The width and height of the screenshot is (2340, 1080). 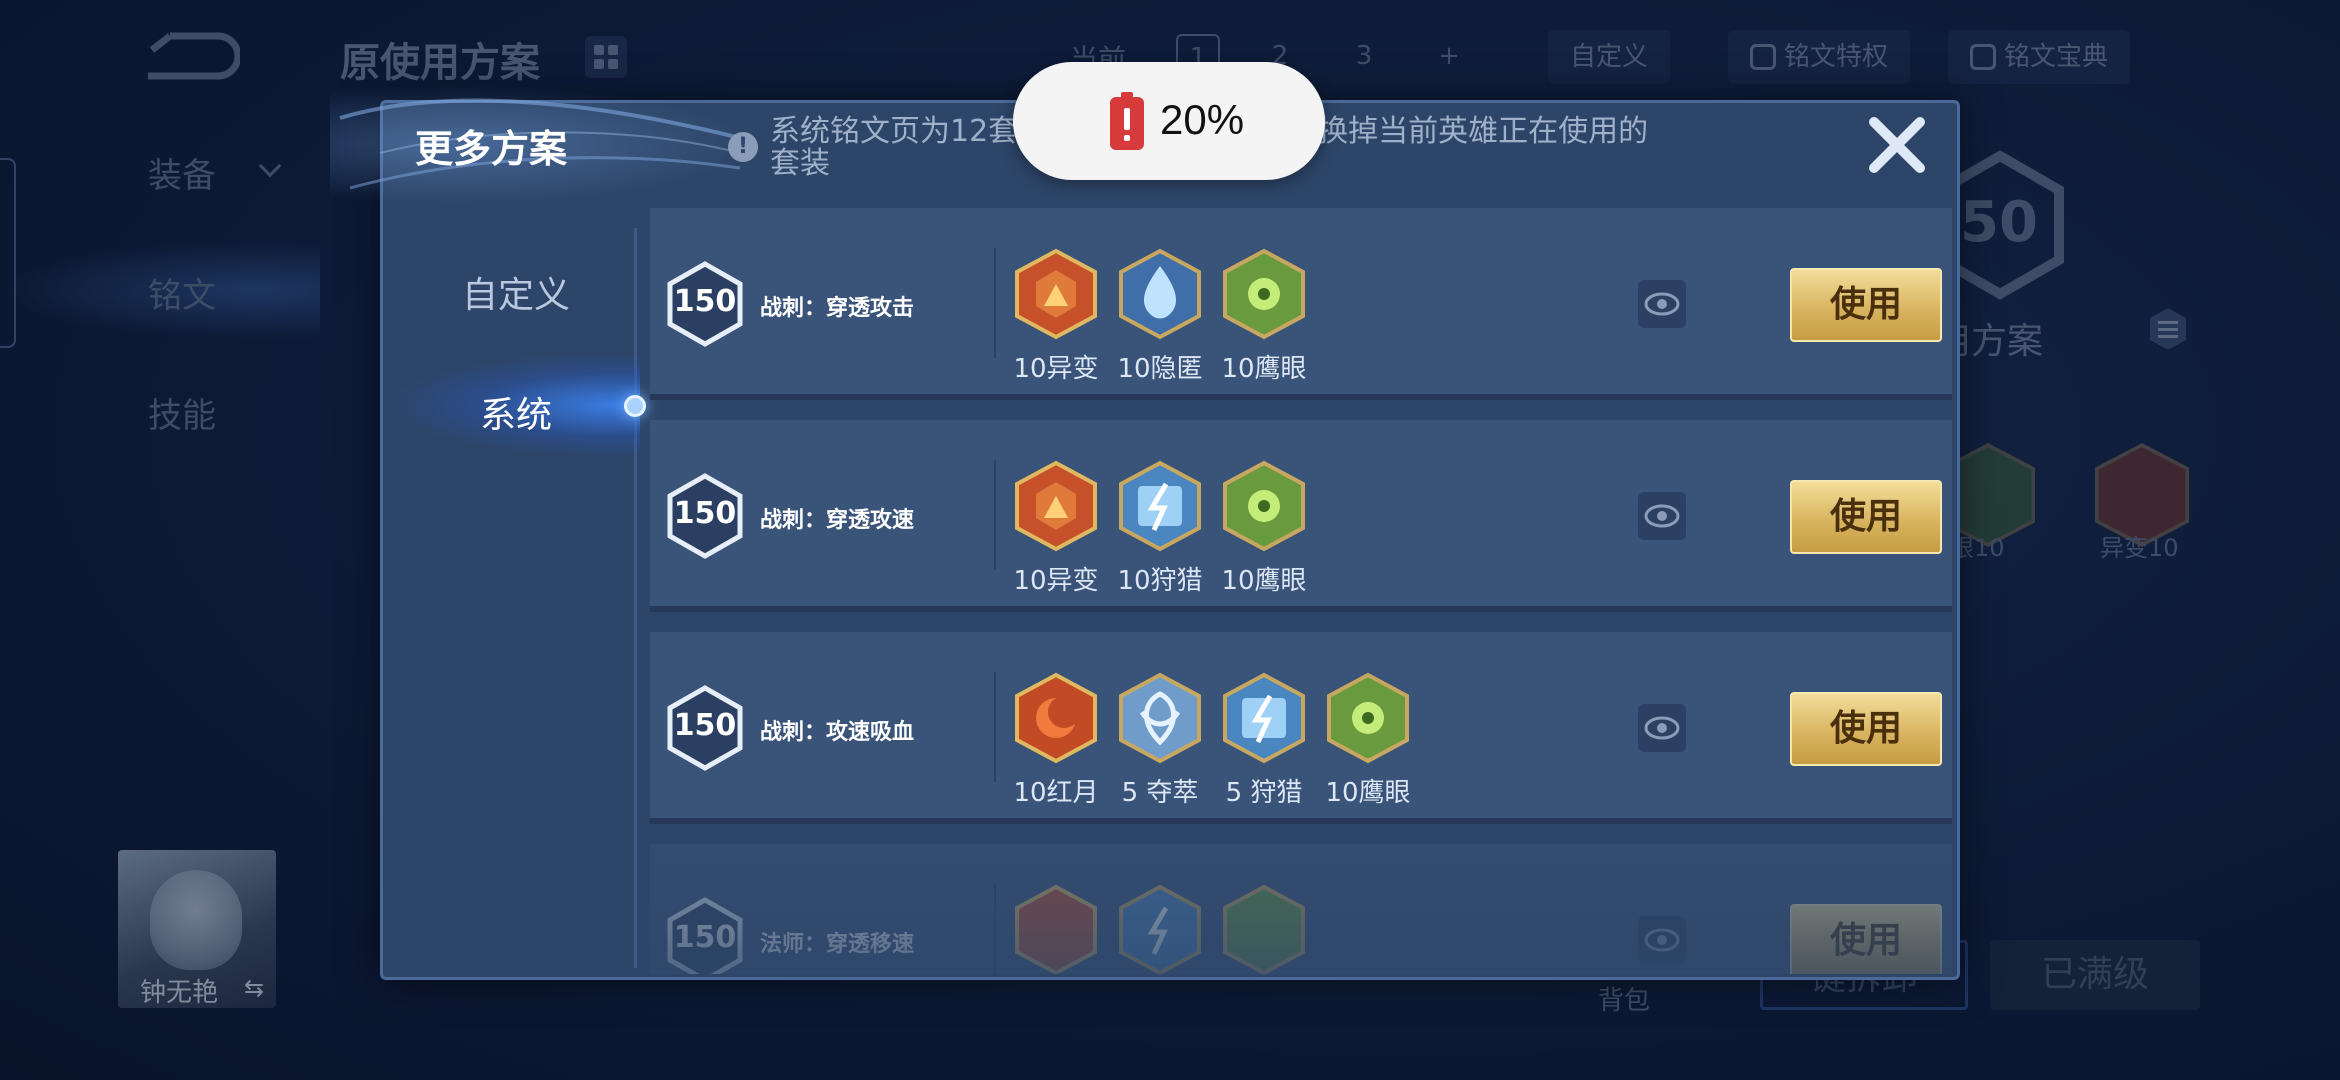 I want to click on rune-red-icon, so click(x=1056, y=929).